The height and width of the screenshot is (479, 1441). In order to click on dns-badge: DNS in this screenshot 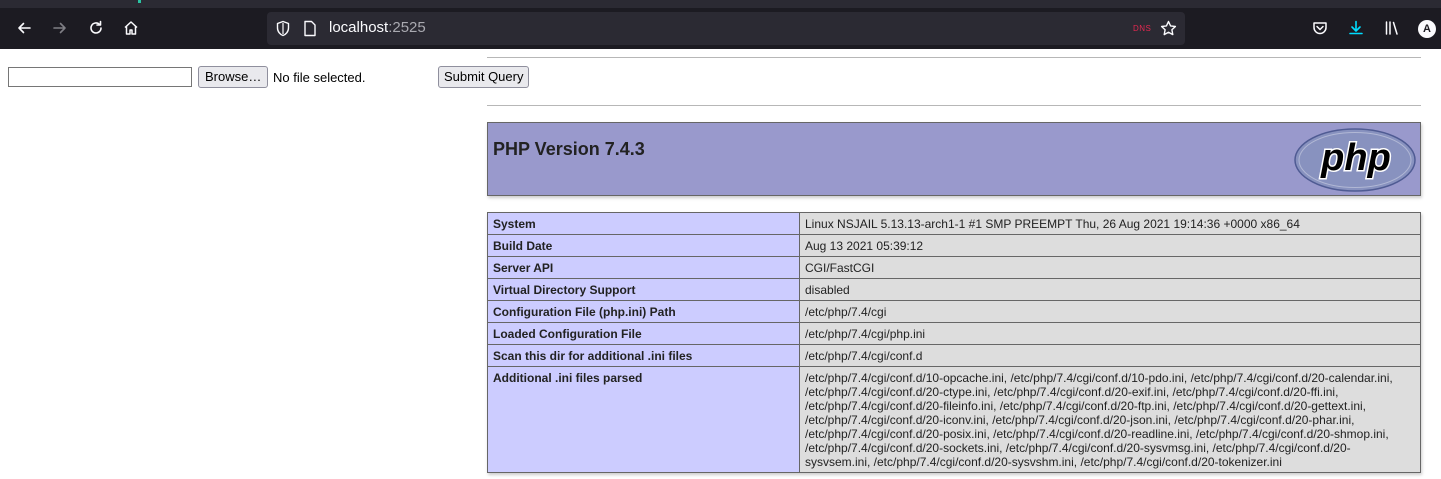, I will do `click(1142, 28)`.